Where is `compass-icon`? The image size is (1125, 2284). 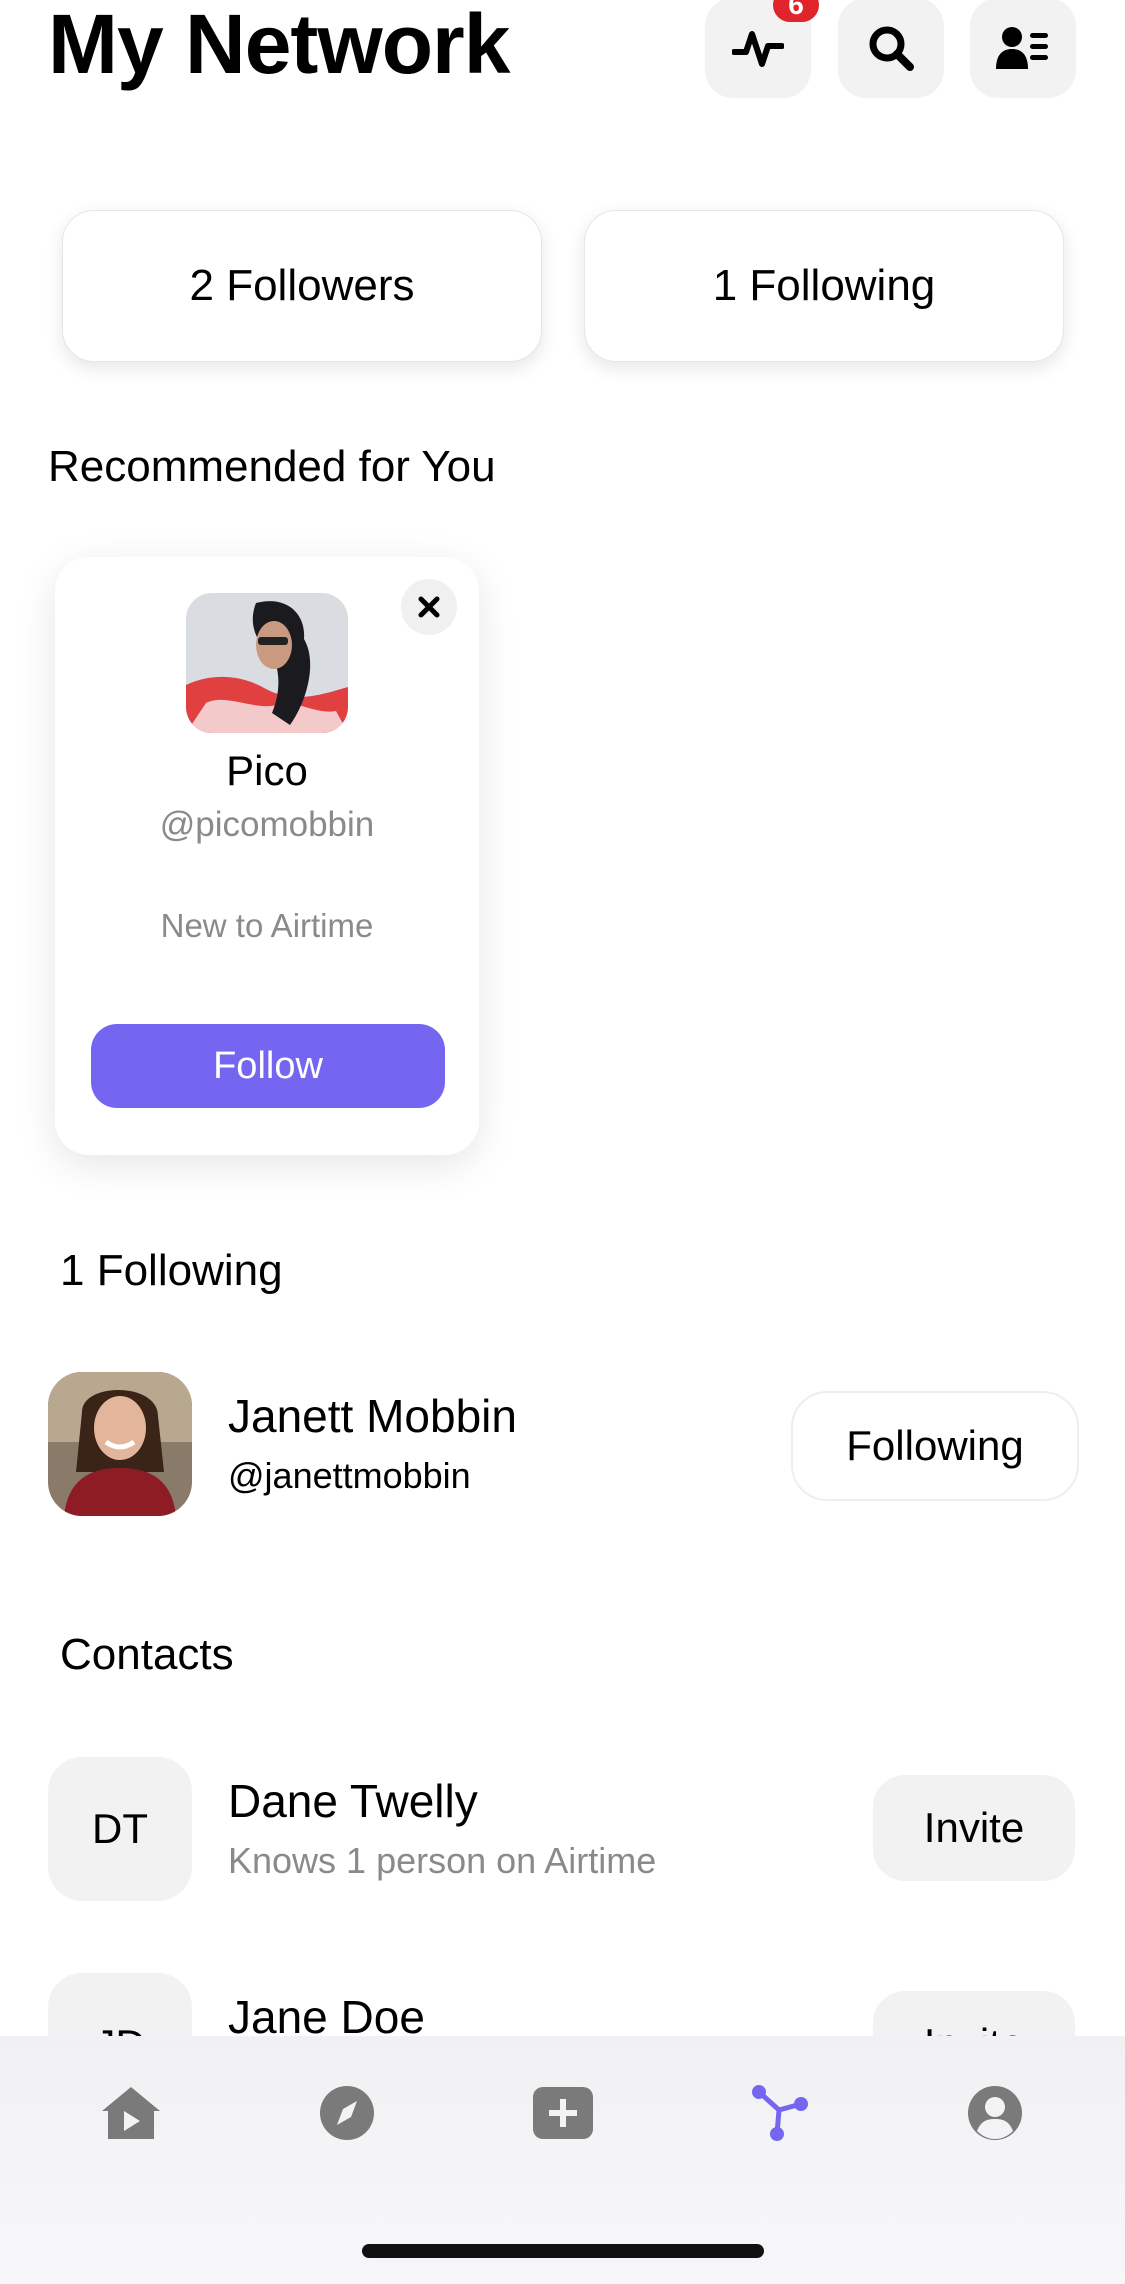
compass-icon is located at coordinates (347, 2113).